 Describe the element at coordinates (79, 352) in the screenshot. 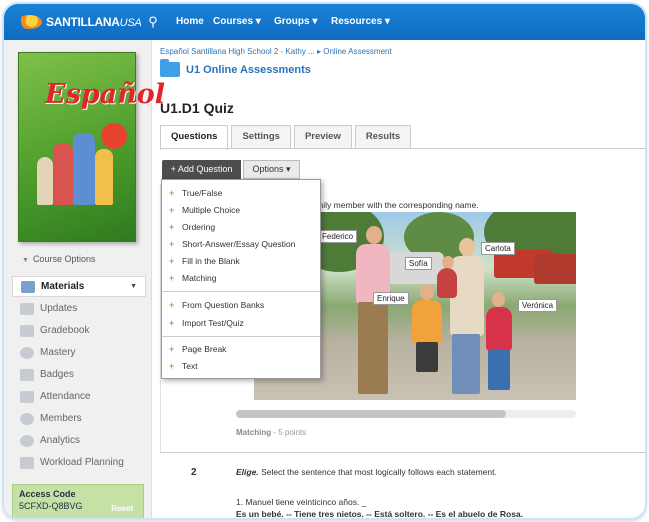

I see `sidebar-item-mastery: Mastery` at that location.